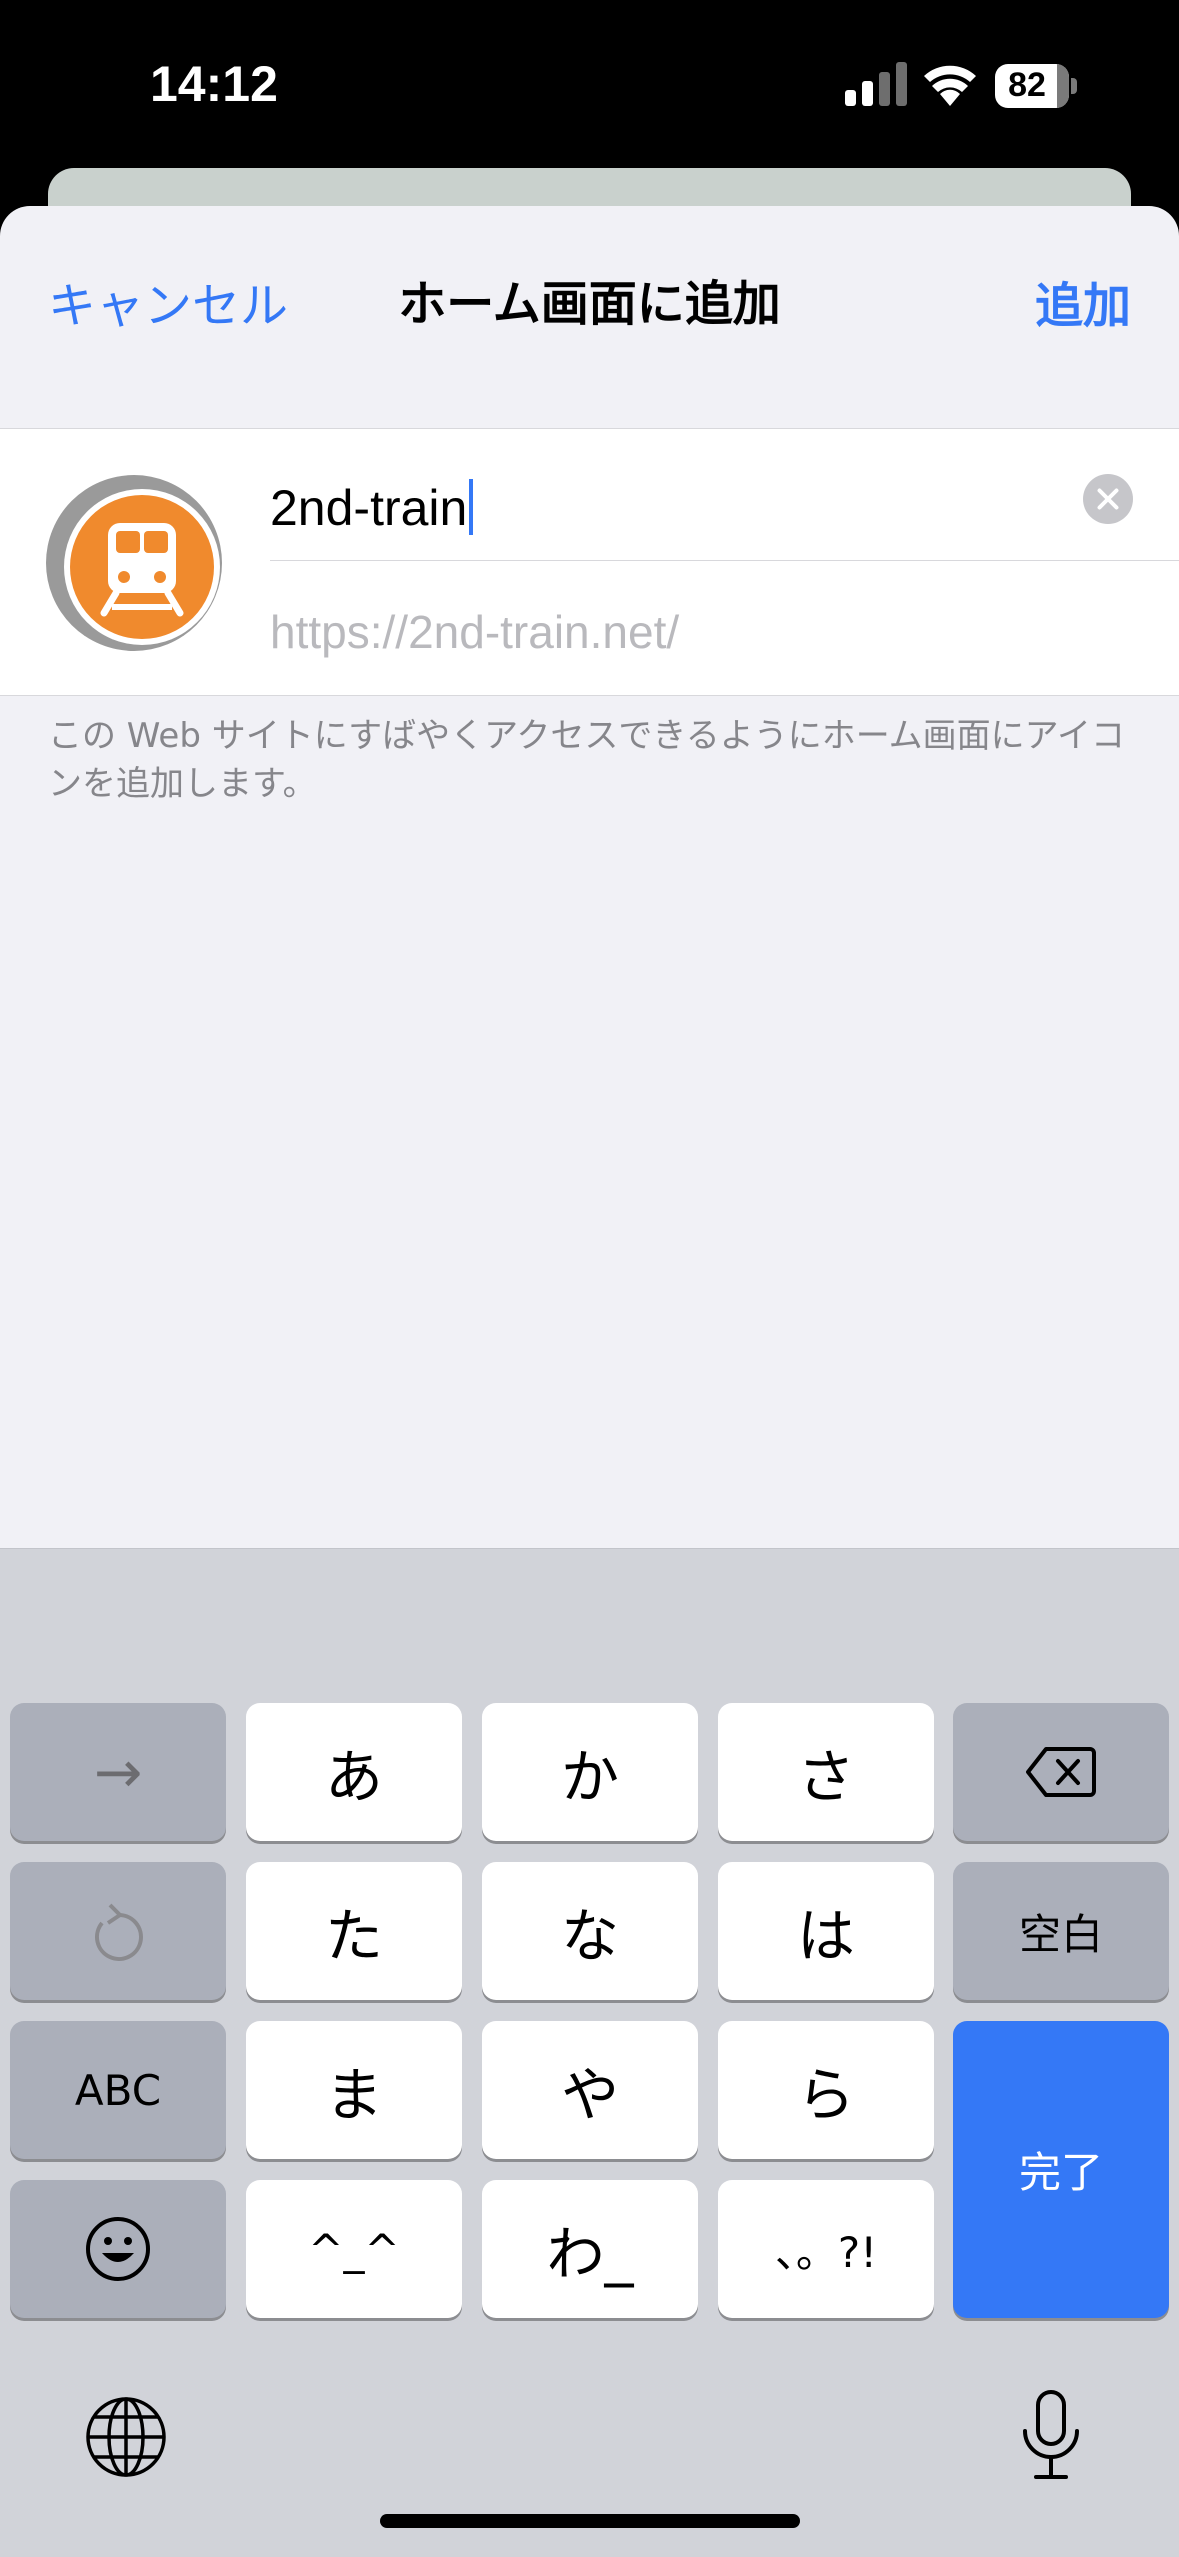 This screenshot has width=1179, height=2557. I want to click on done-key: 完了, so click(1061, 2169).